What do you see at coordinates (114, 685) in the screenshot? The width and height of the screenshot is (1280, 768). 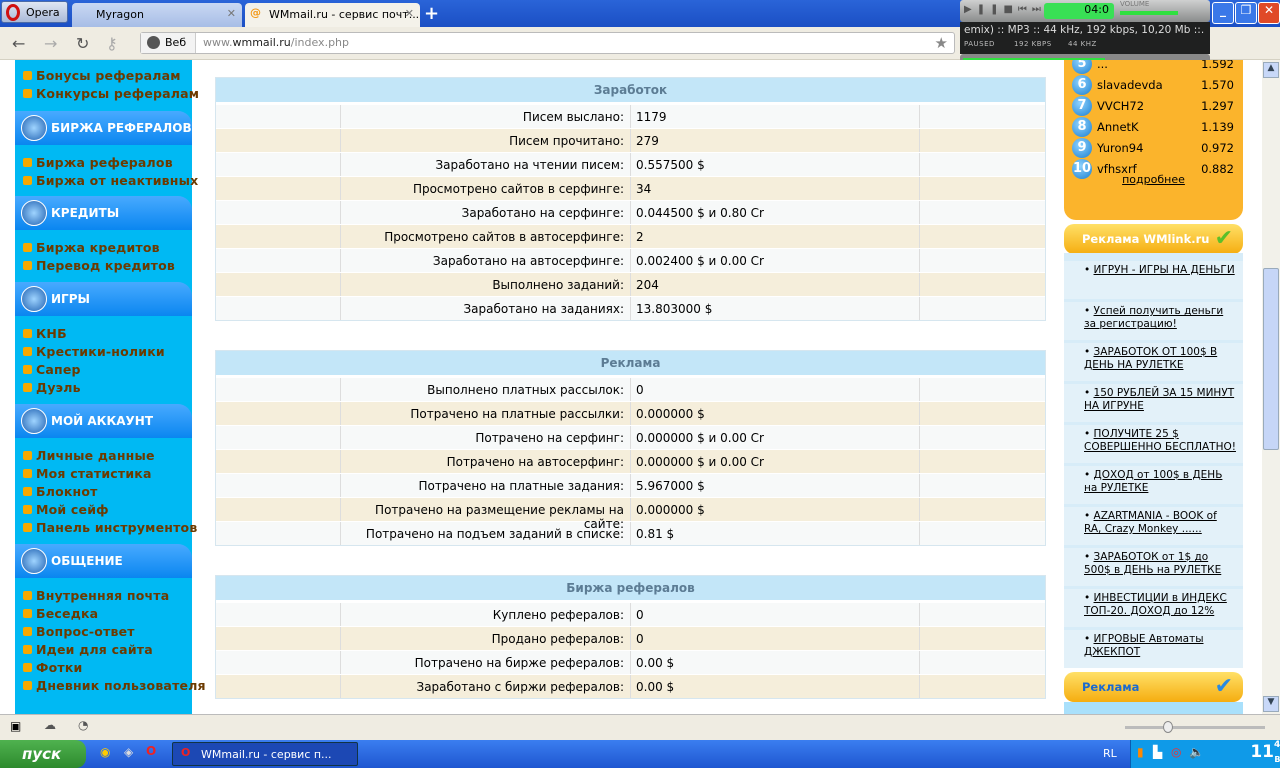 I see `sidebar-link: Дневник пользователя` at bounding box center [114, 685].